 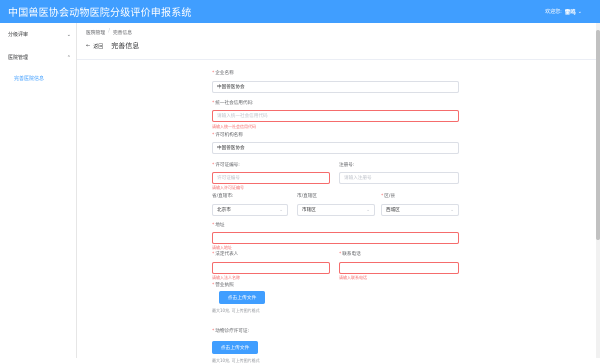 I want to click on license-no-error: 请输入许可证编号, so click(x=228, y=187).